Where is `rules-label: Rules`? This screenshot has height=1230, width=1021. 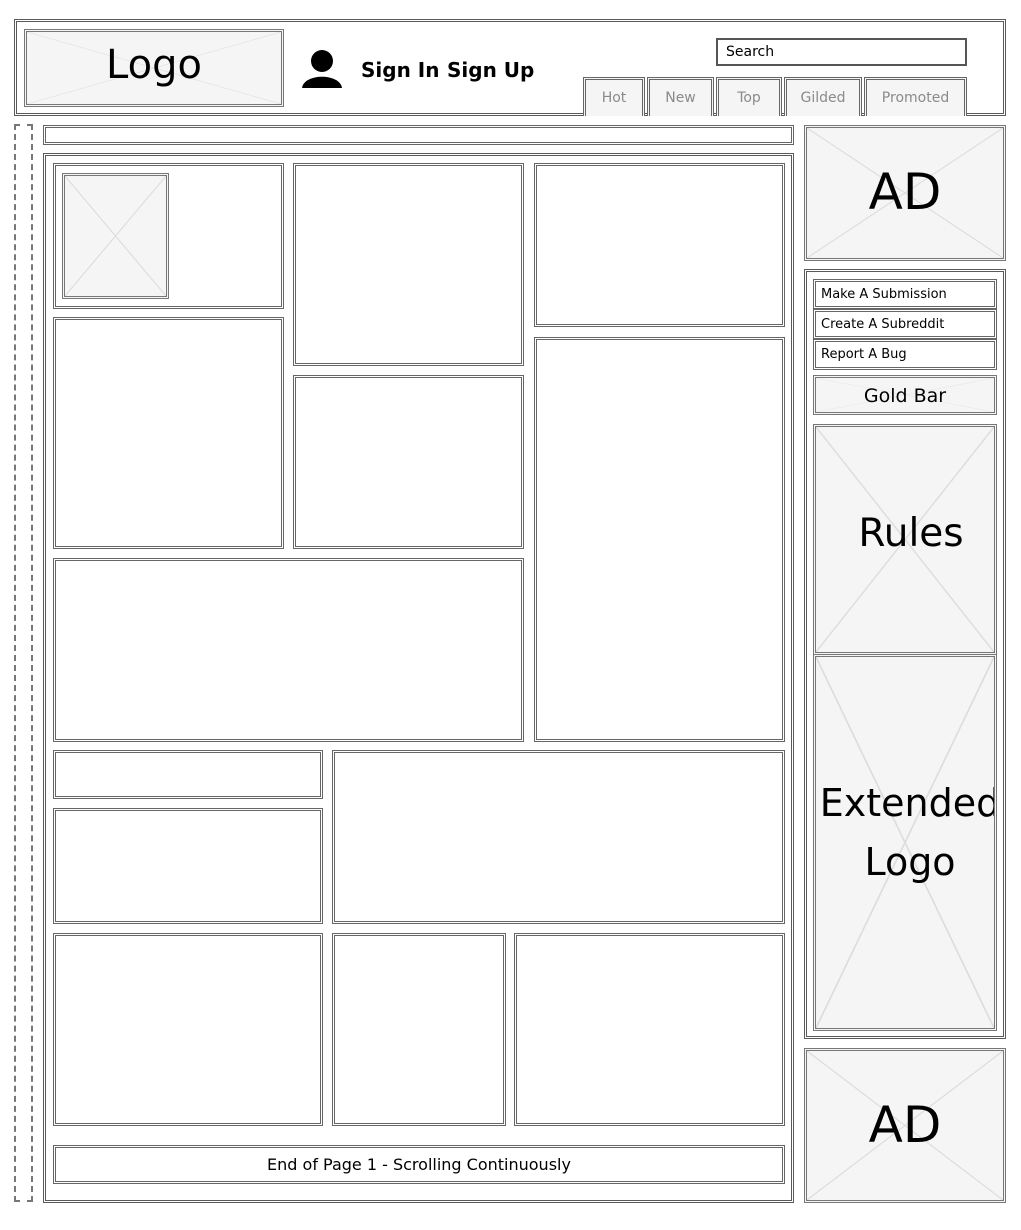
rules-label: Rules is located at coordinates (911, 534).